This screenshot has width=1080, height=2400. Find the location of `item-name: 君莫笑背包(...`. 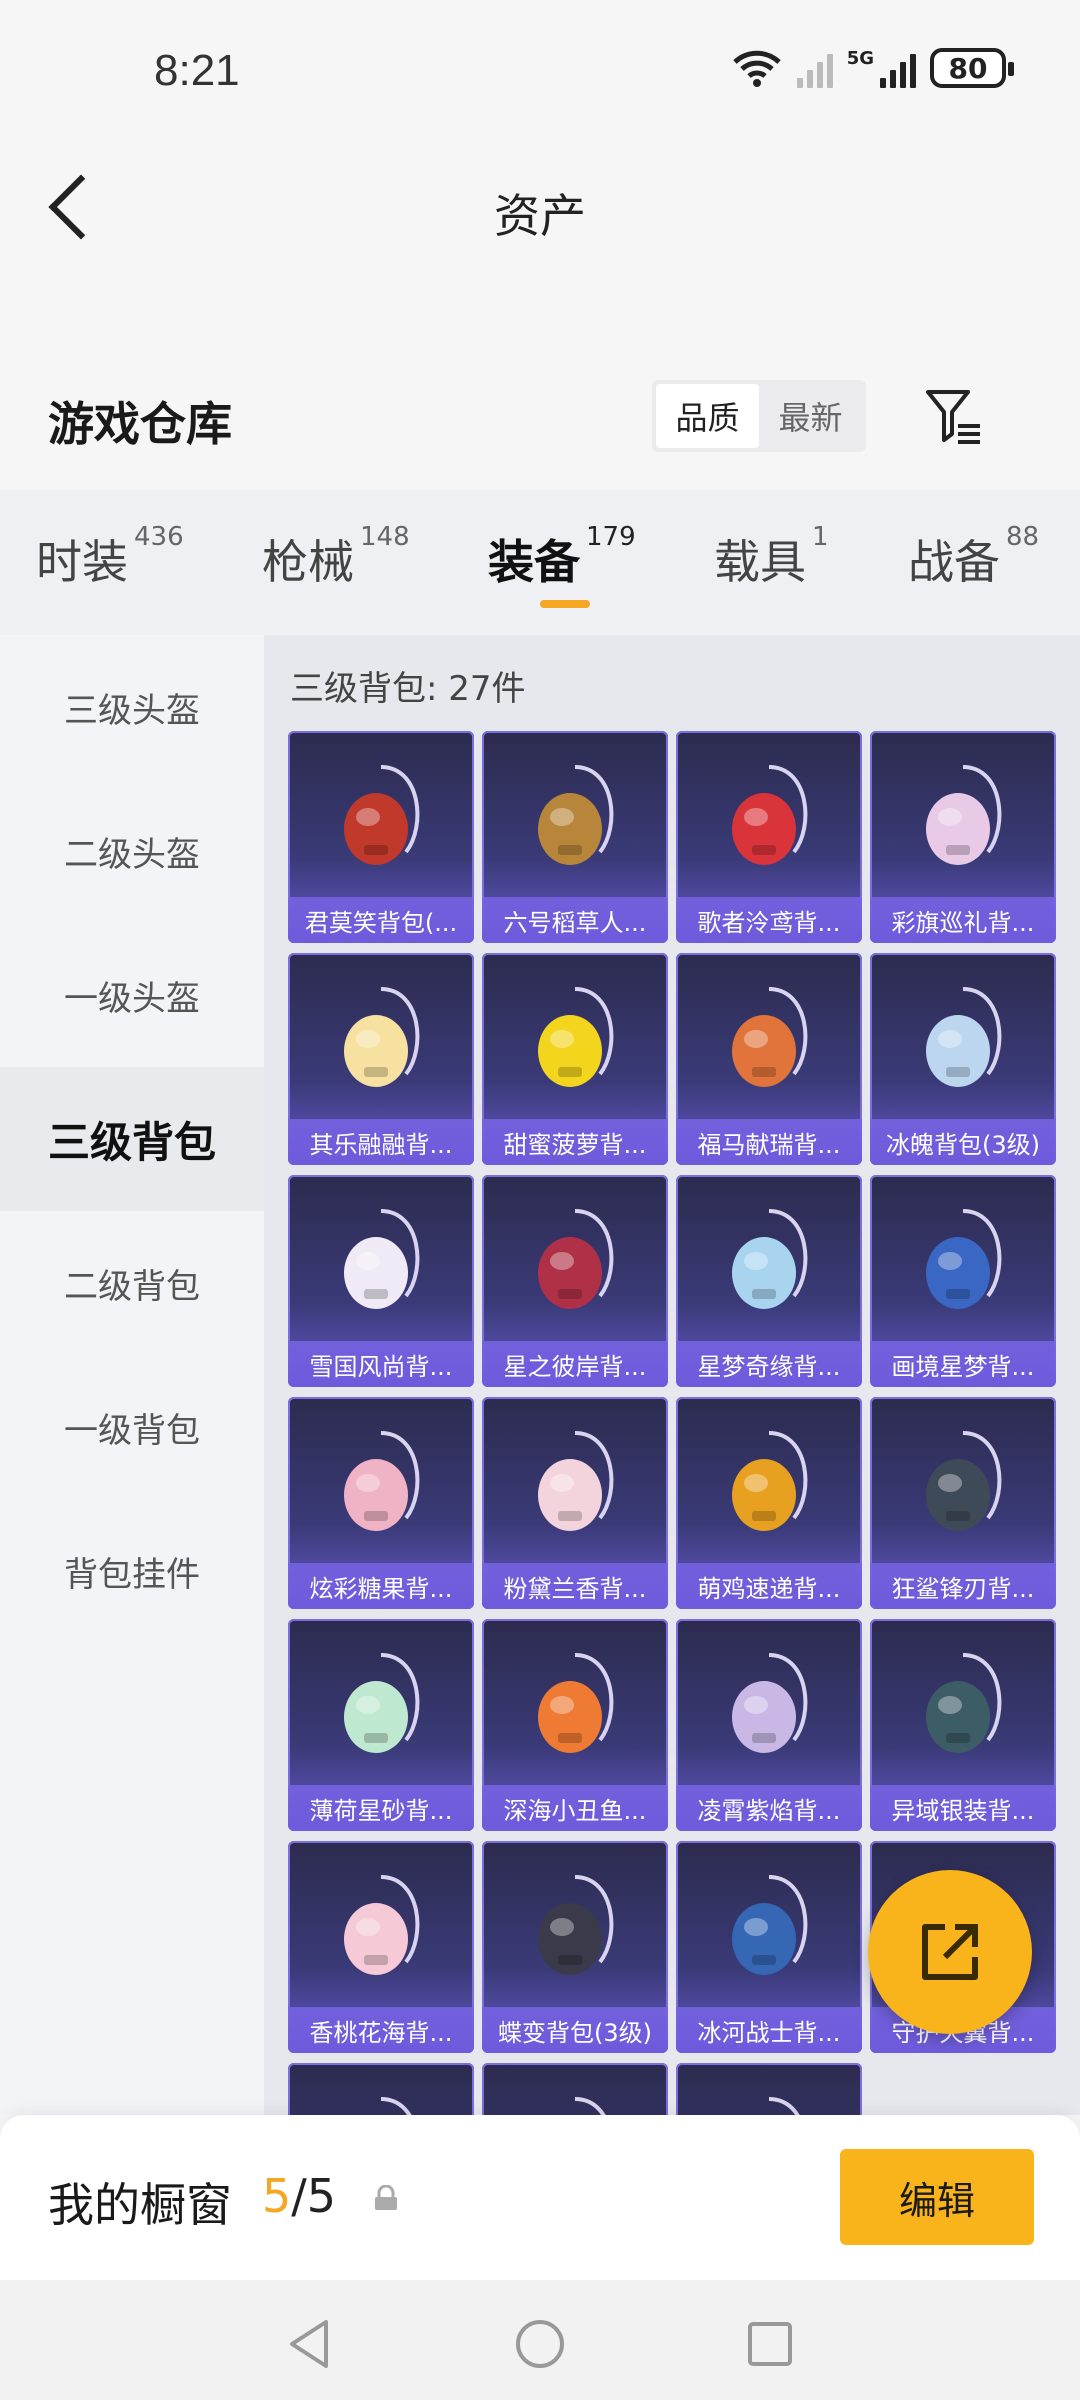

item-name: 君莫笑背包(... is located at coordinates (381, 920).